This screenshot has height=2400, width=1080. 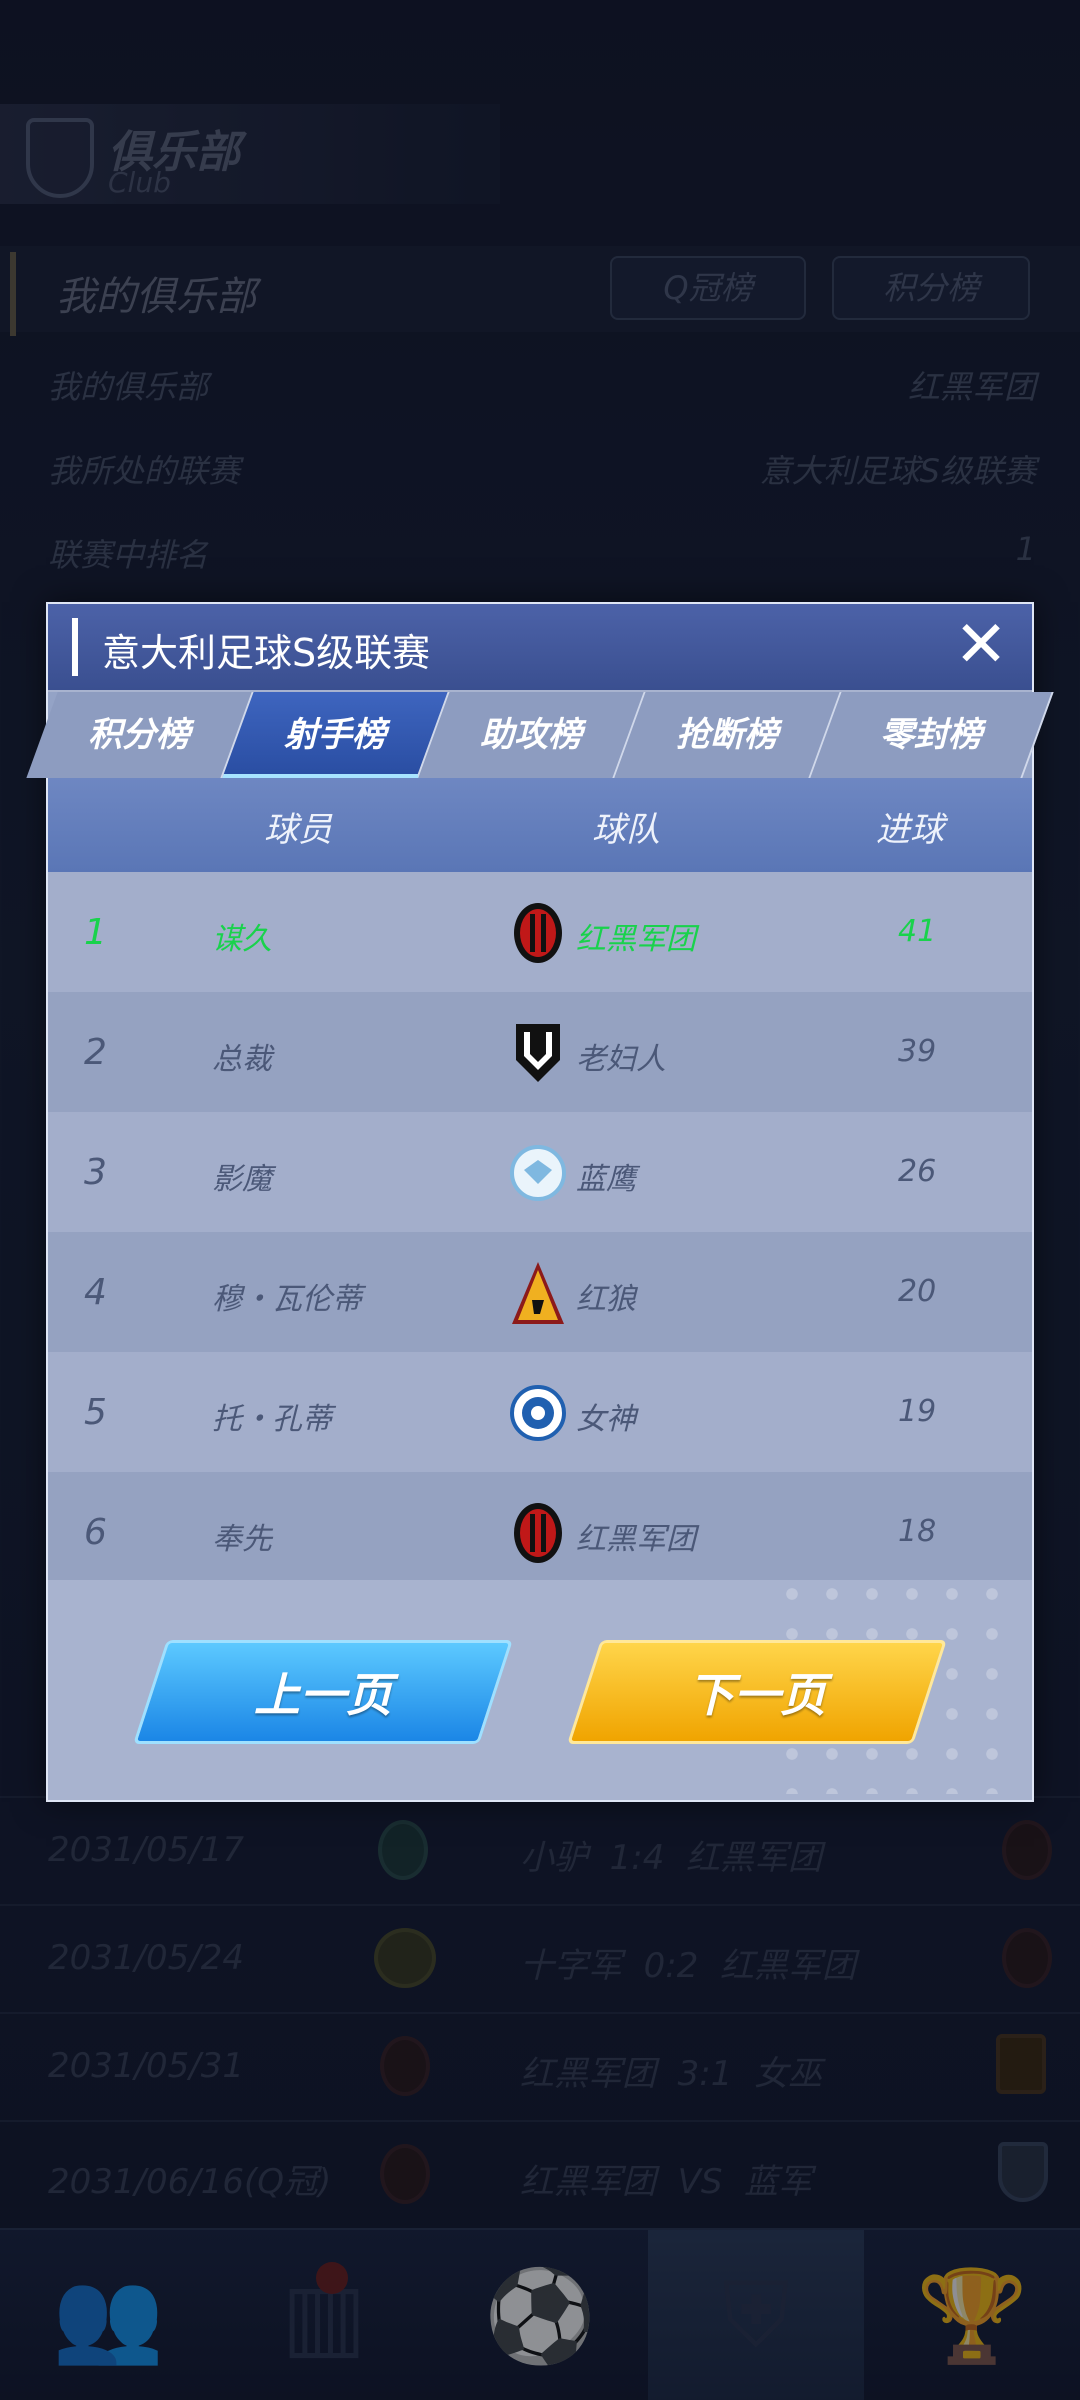 I want to click on tab-clean-sheets: 零封榜, so click(x=932, y=735).